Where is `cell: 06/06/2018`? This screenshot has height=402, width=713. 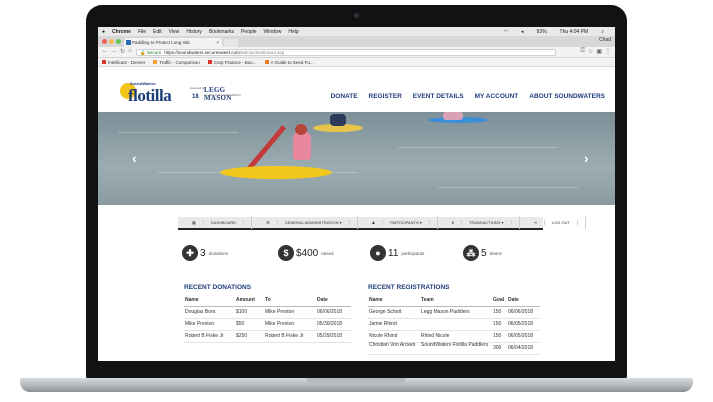 cell: 06/06/2018 is located at coordinates (333, 312).